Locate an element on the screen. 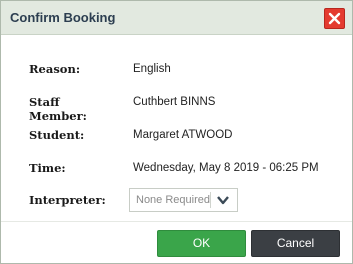  dialog-title: Confirm Booking is located at coordinates (63, 17).